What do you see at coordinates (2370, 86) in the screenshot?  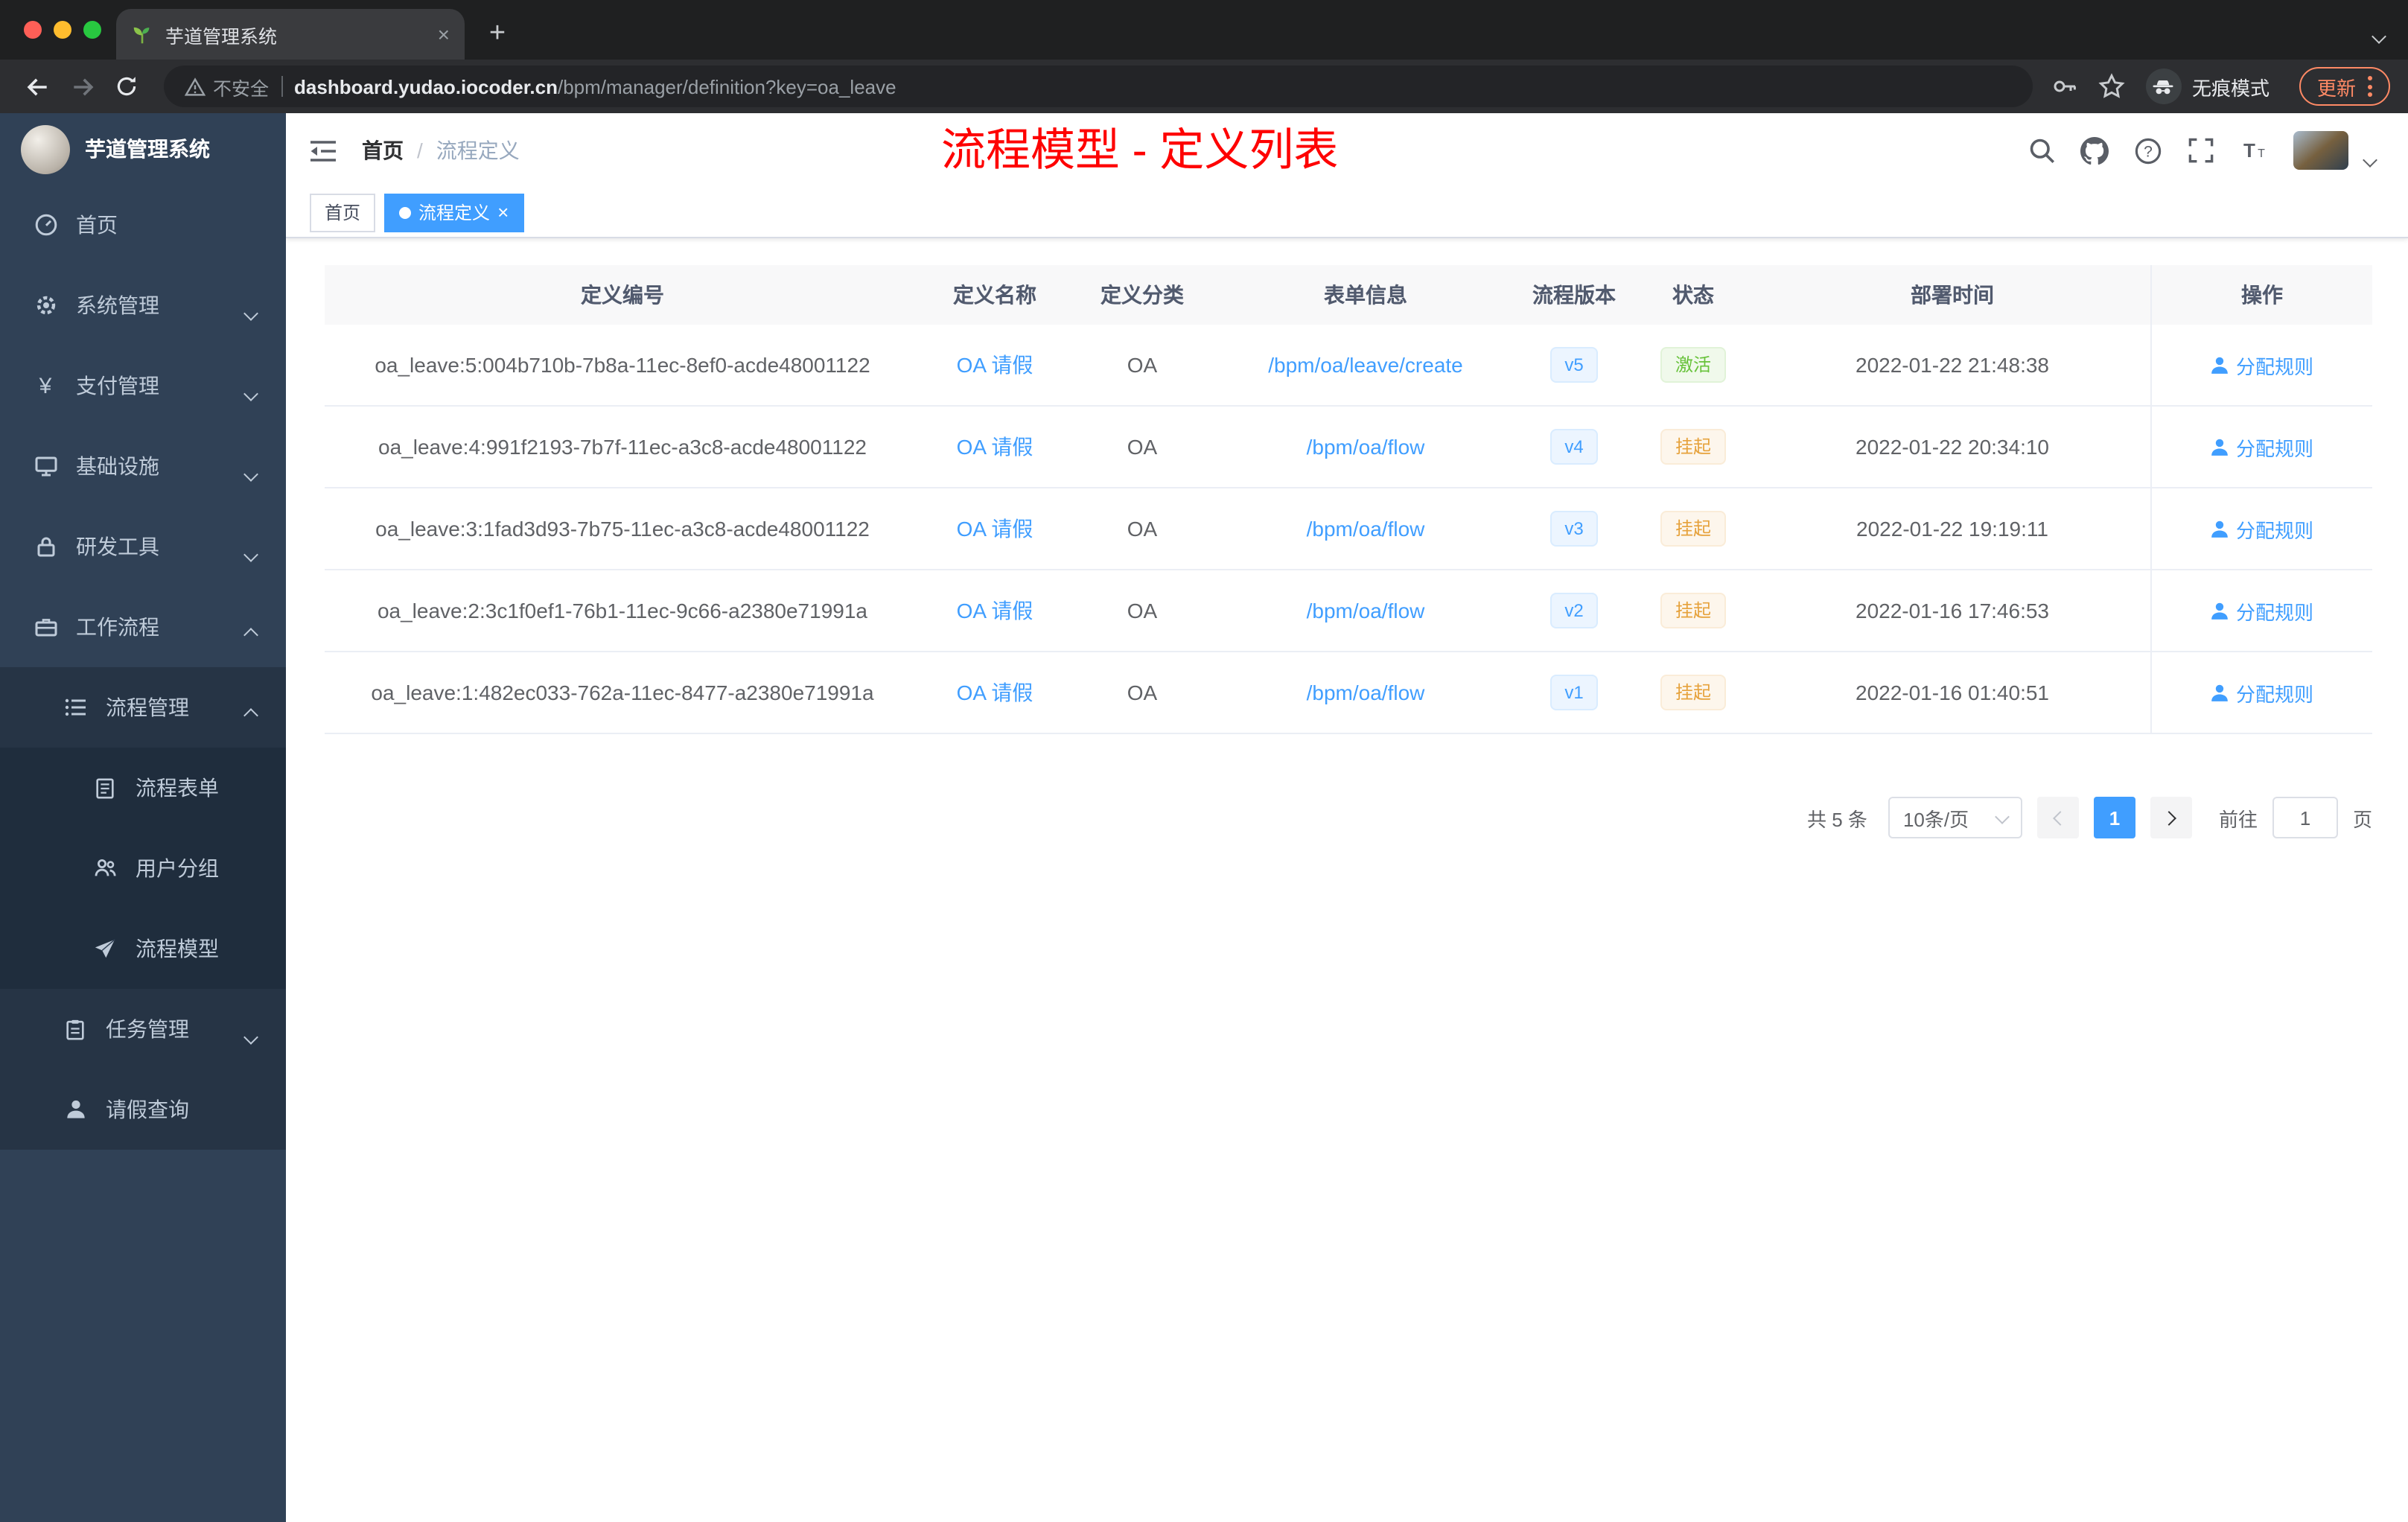 I see `browser-menu-icon` at bounding box center [2370, 86].